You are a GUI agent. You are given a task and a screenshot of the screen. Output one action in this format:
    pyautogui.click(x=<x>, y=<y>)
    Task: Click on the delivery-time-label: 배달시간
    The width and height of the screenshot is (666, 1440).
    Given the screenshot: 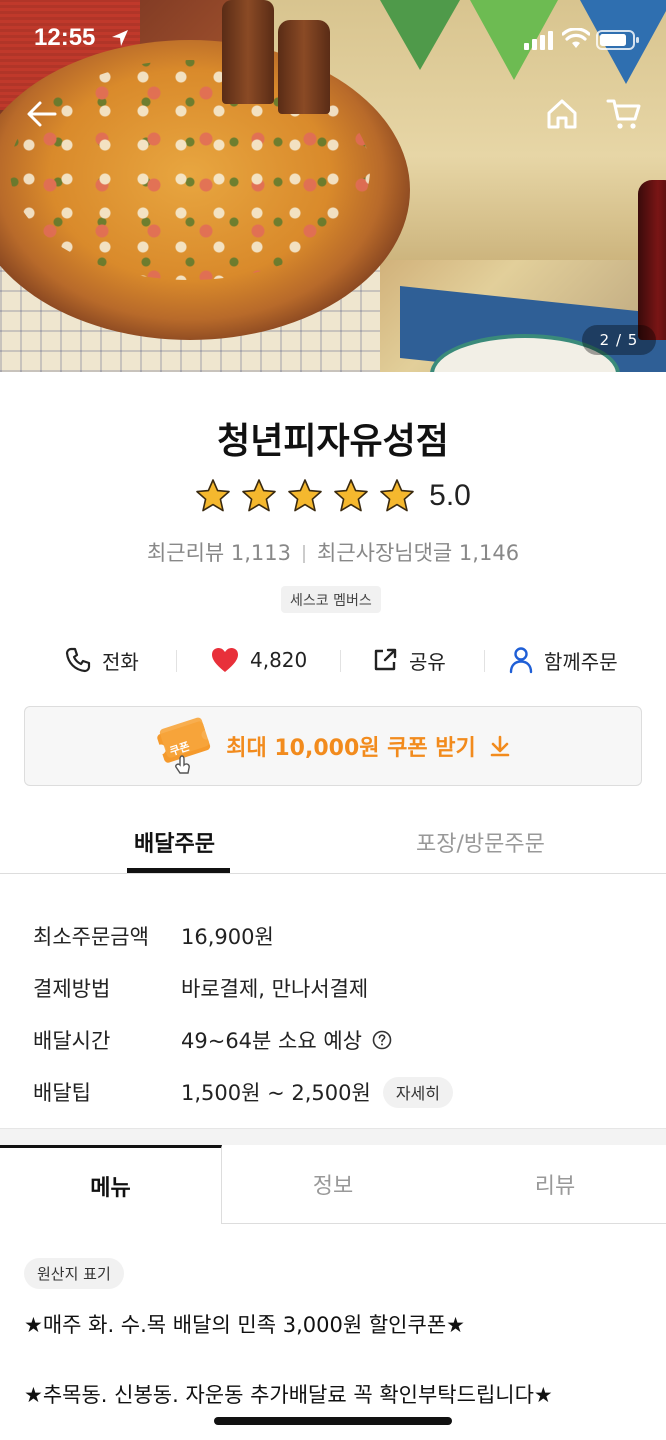 What is the action you would take?
    pyautogui.click(x=72, y=1041)
    